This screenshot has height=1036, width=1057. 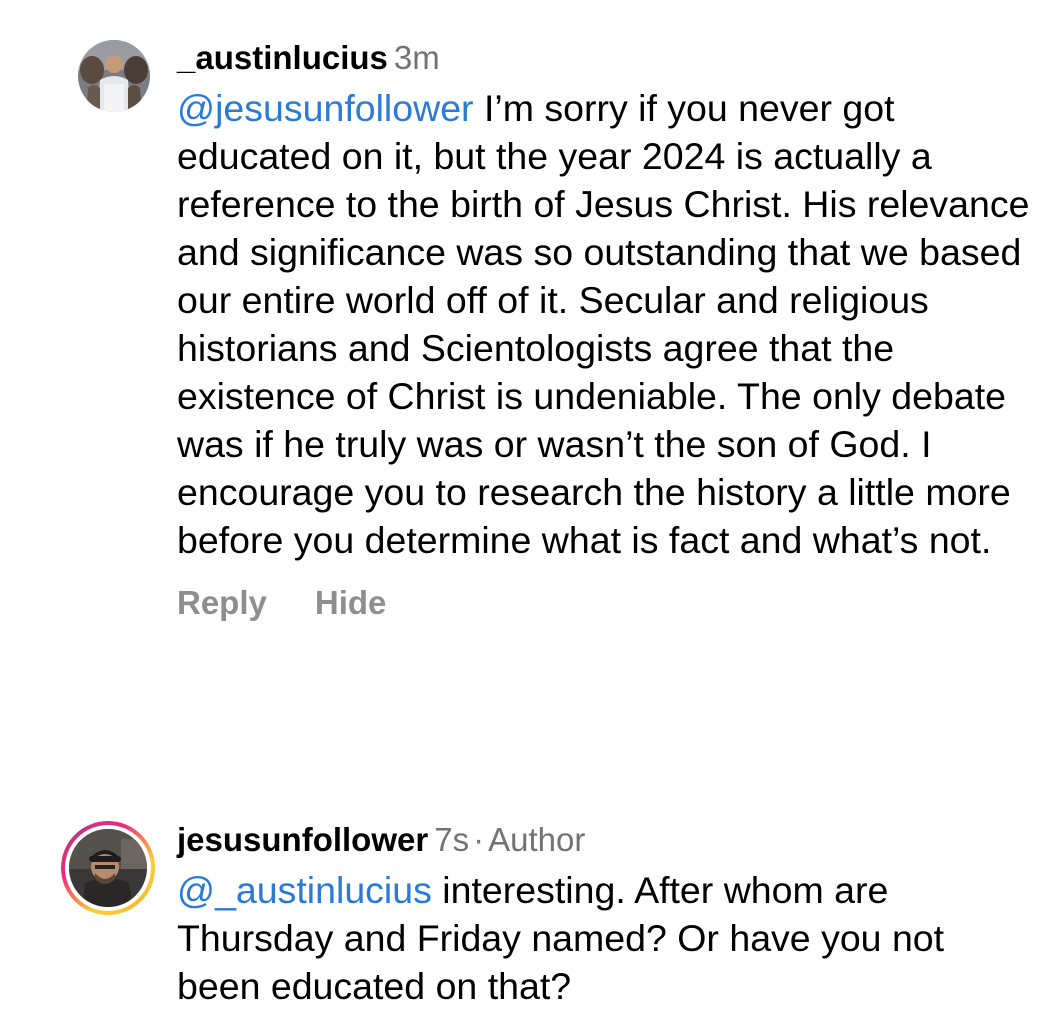 What do you see at coordinates (325, 108) in the screenshot?
I see `mention-link: @jesusunfollower` at bounding box center [325, 108].